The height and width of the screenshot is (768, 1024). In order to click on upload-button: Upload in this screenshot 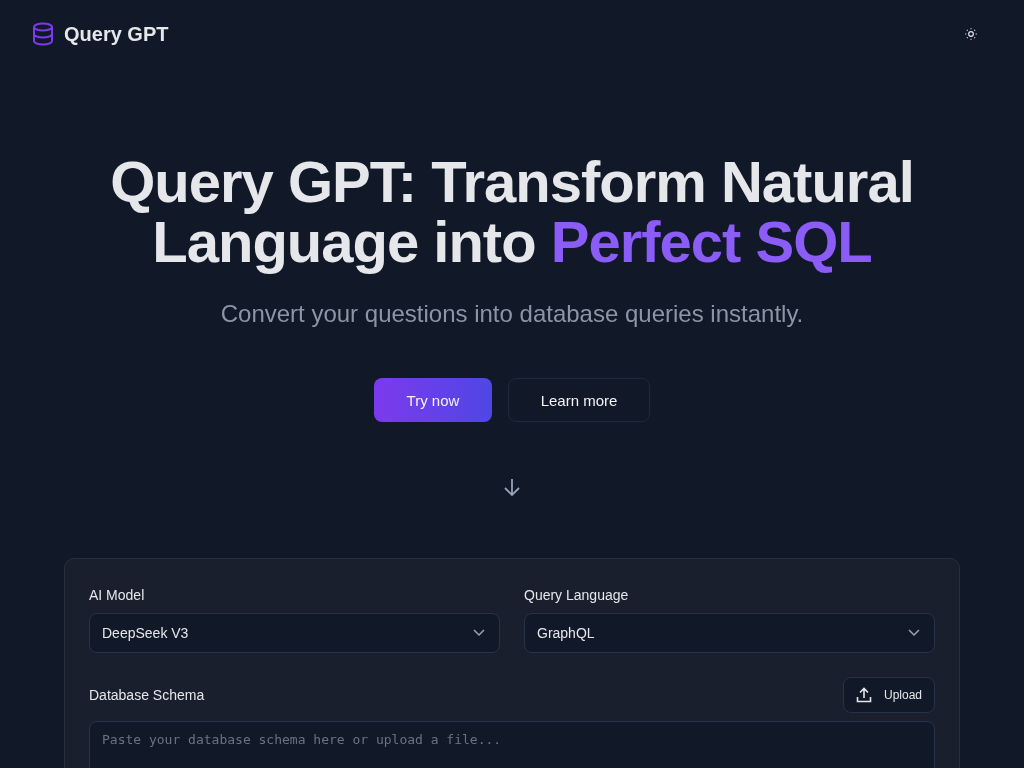, I will do `click(888, 695)`.